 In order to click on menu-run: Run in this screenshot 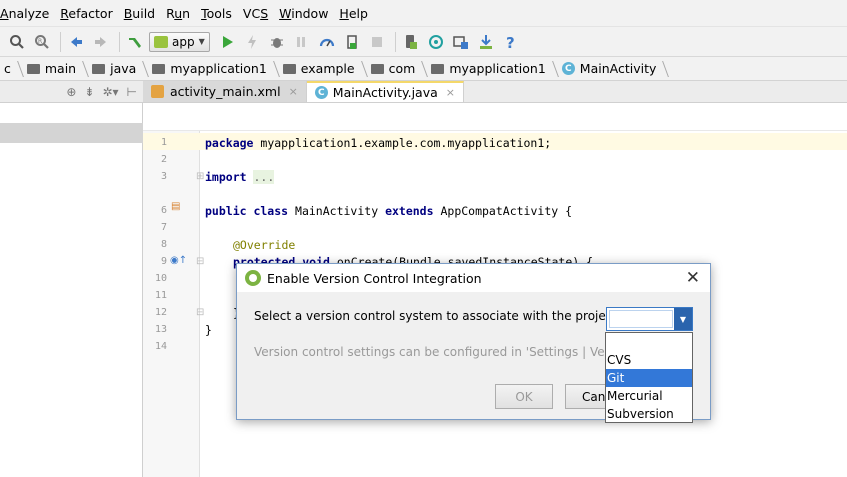, I will do `click(179, 13)`.